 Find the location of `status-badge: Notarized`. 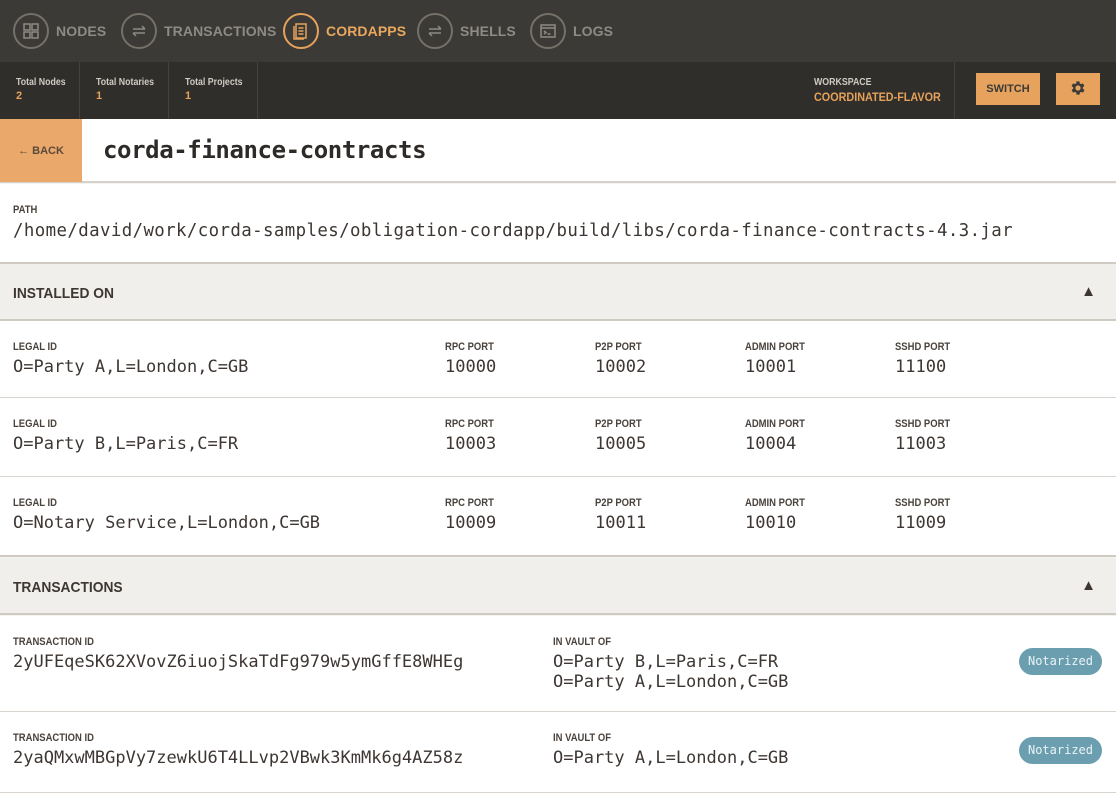

status-badge: Notarized is located at coordinates (1060, 750).